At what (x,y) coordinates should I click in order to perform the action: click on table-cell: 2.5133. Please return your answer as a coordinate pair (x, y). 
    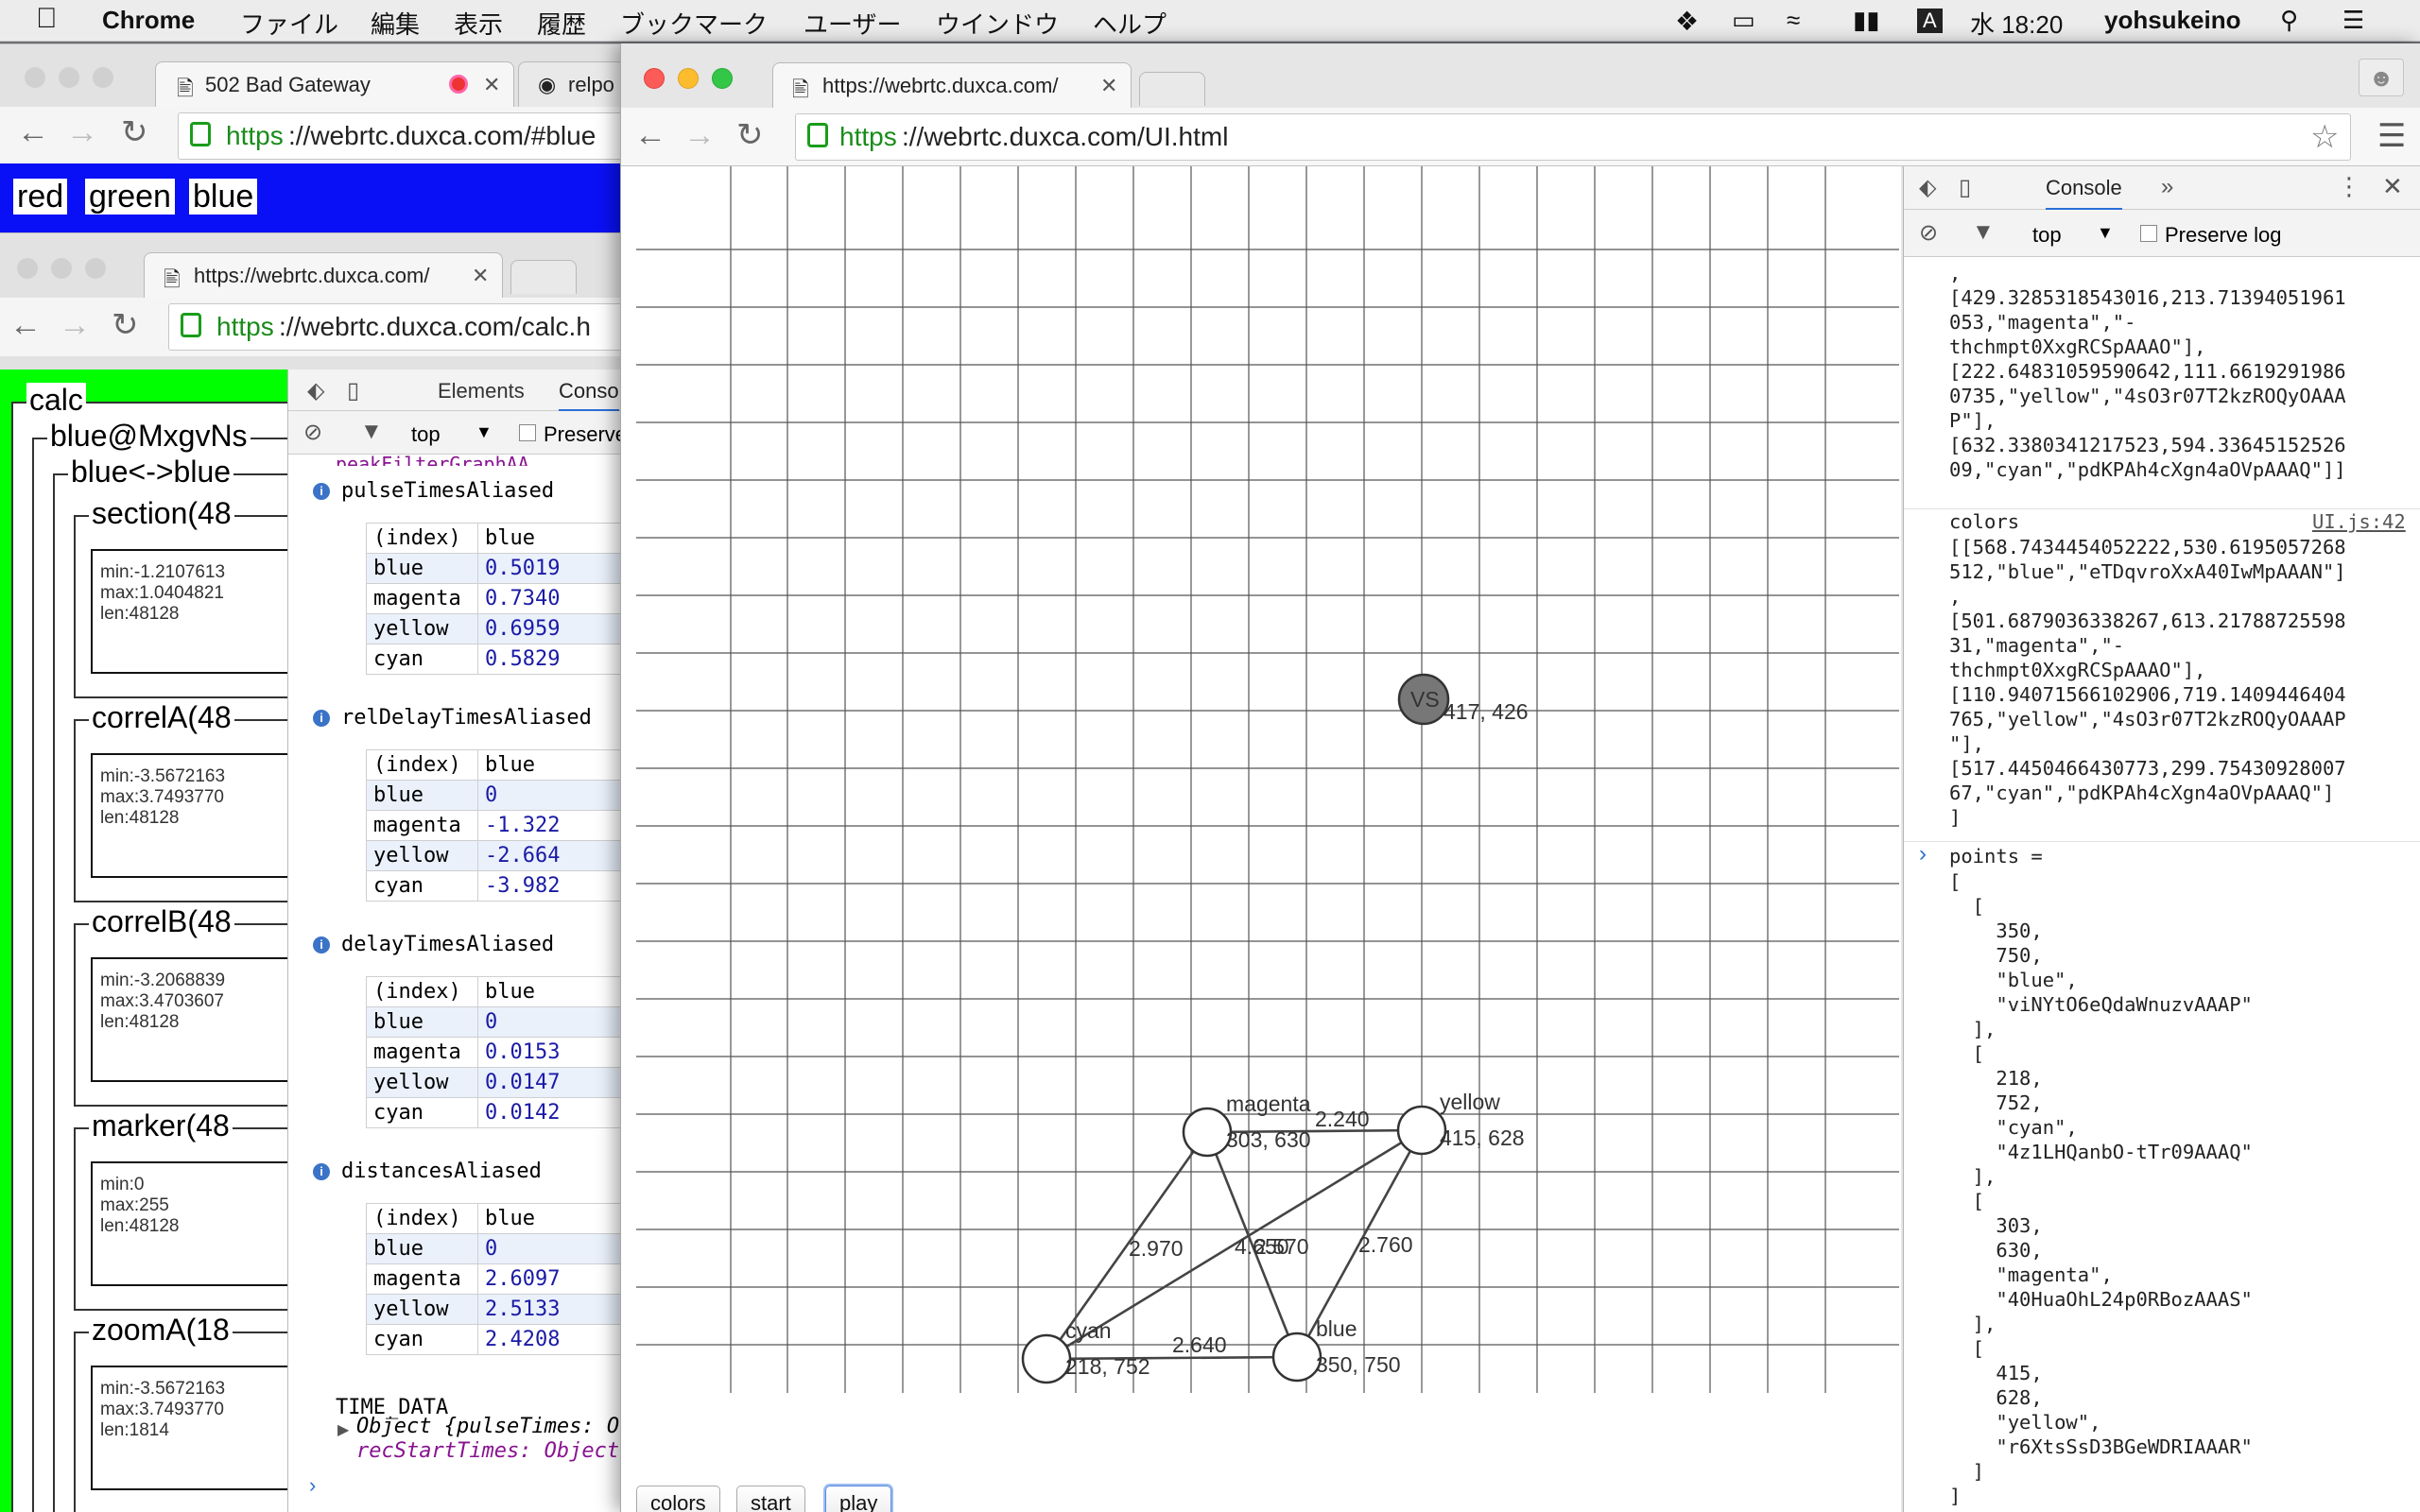
    Looking at the image, I should click on (560, 1309).